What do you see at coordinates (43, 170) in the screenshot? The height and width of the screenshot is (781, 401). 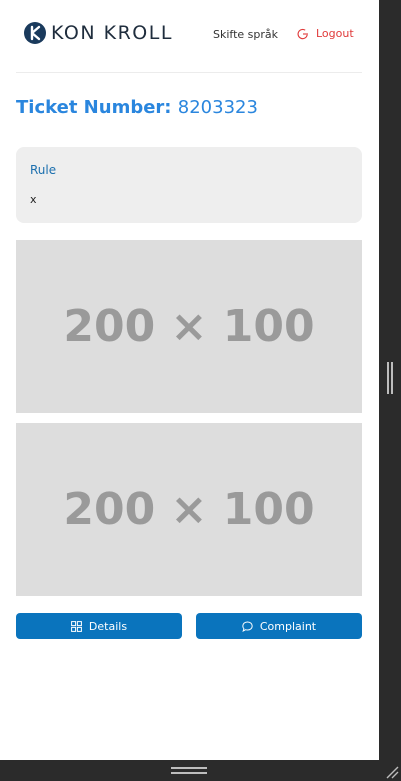 I see `rule-label: Rule` at bounding box center [43, 170].